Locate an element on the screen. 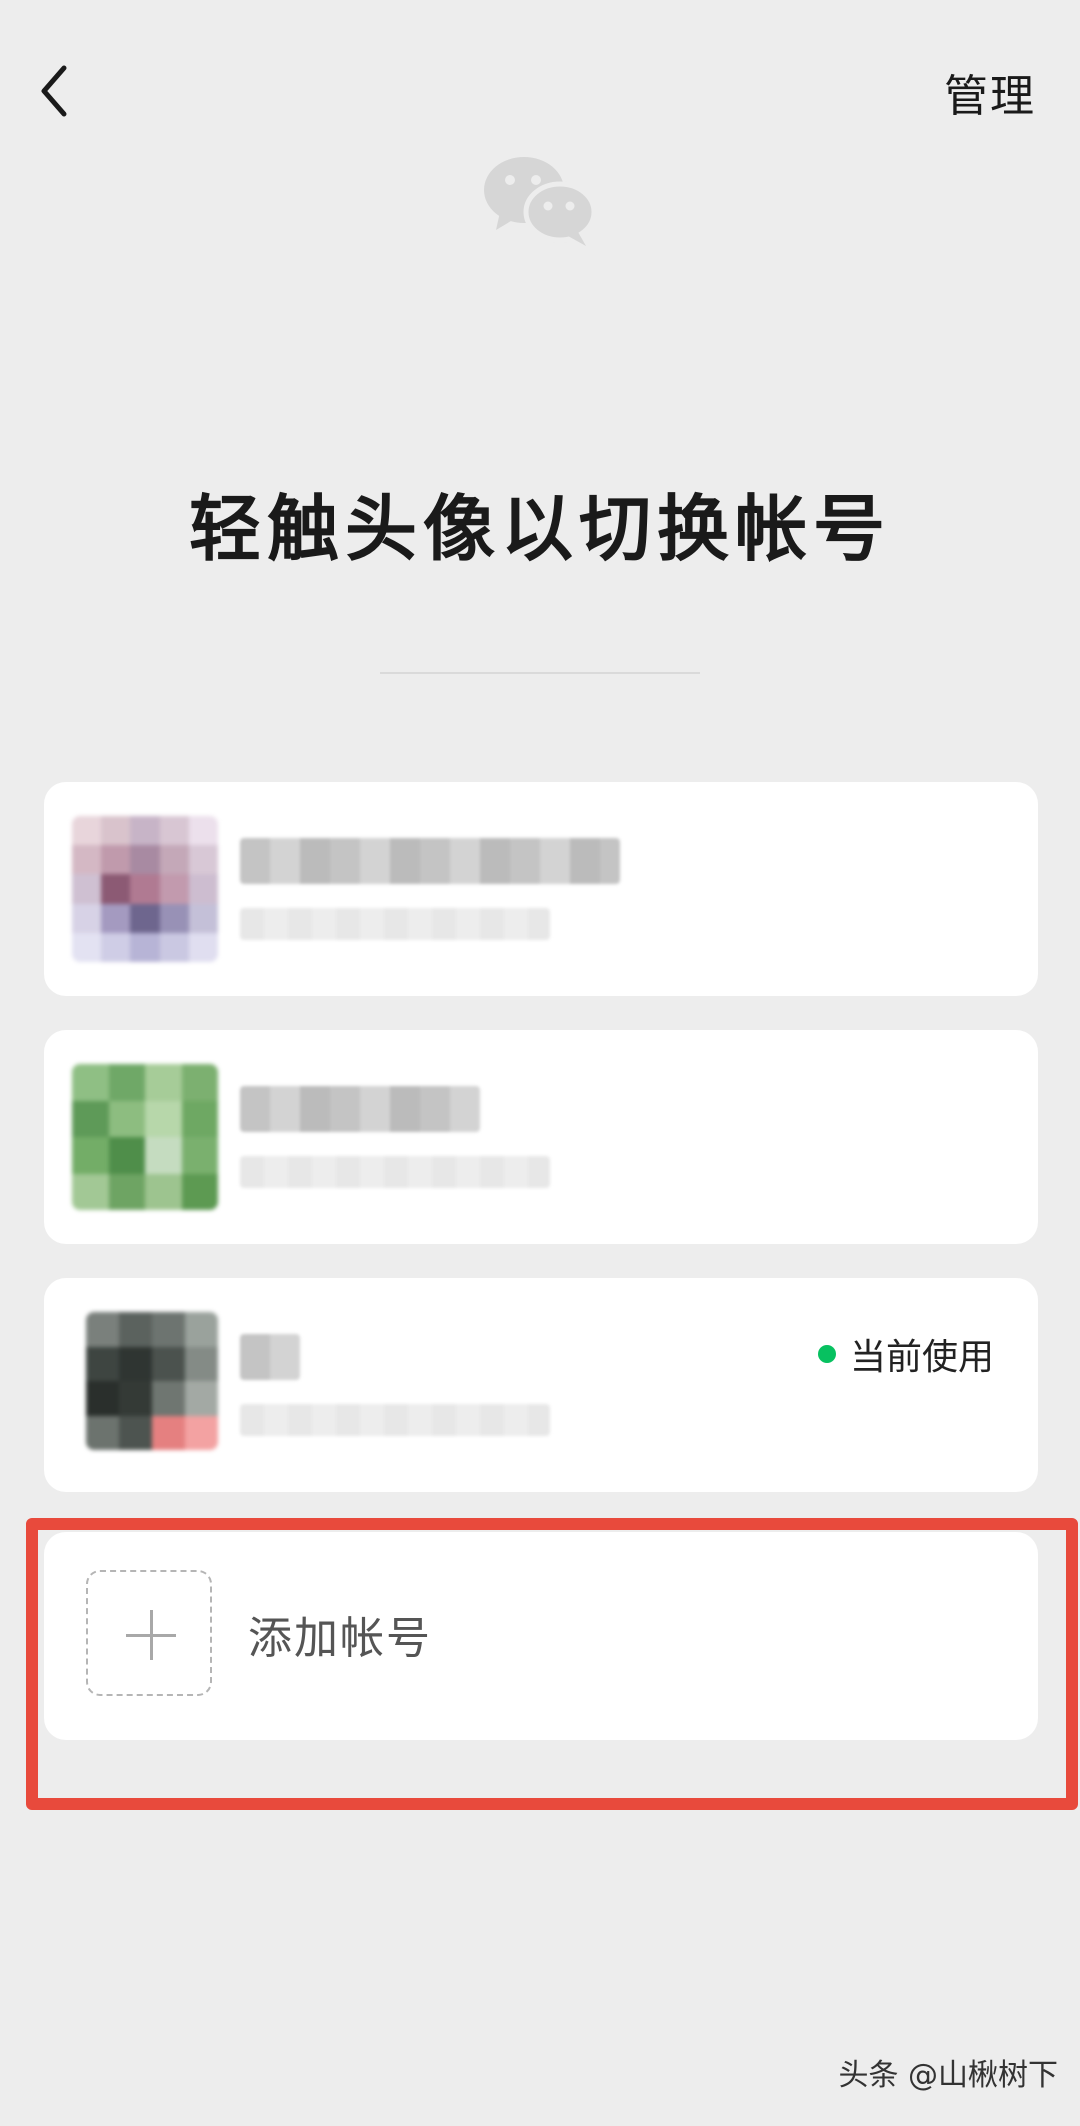 The image size is (1080, 2126). add-account-button: 添加帐号 is located at coordinates (541, 1636).